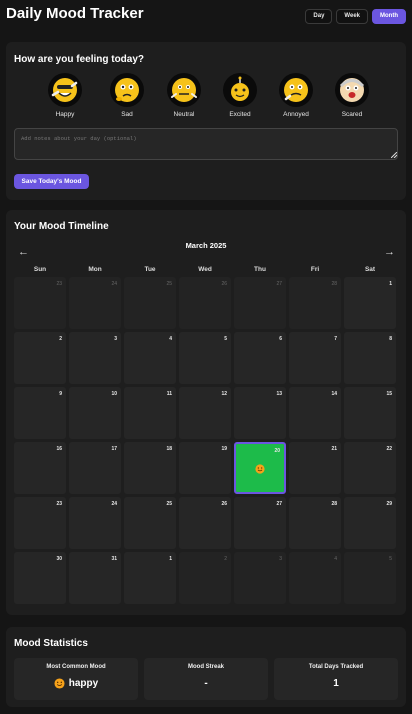 The width and height of the screenshot is (412, 714). I want to click on calendar-day: 22, so click(370, 468).